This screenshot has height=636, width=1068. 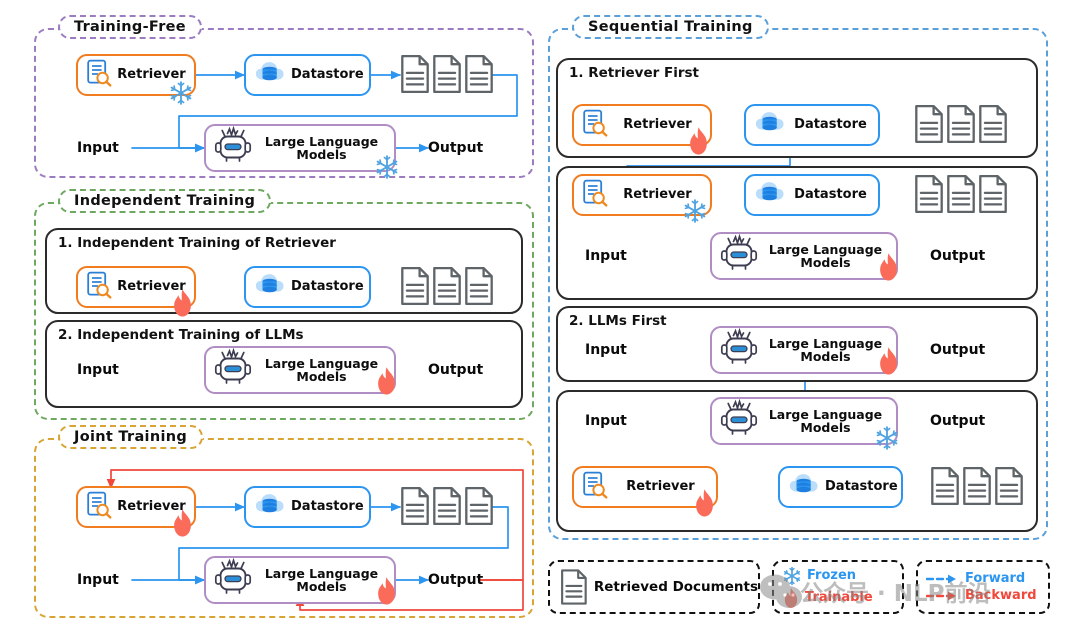 I want to click on legend-documents: Retrieved Documents, so click(x=654, y=587).